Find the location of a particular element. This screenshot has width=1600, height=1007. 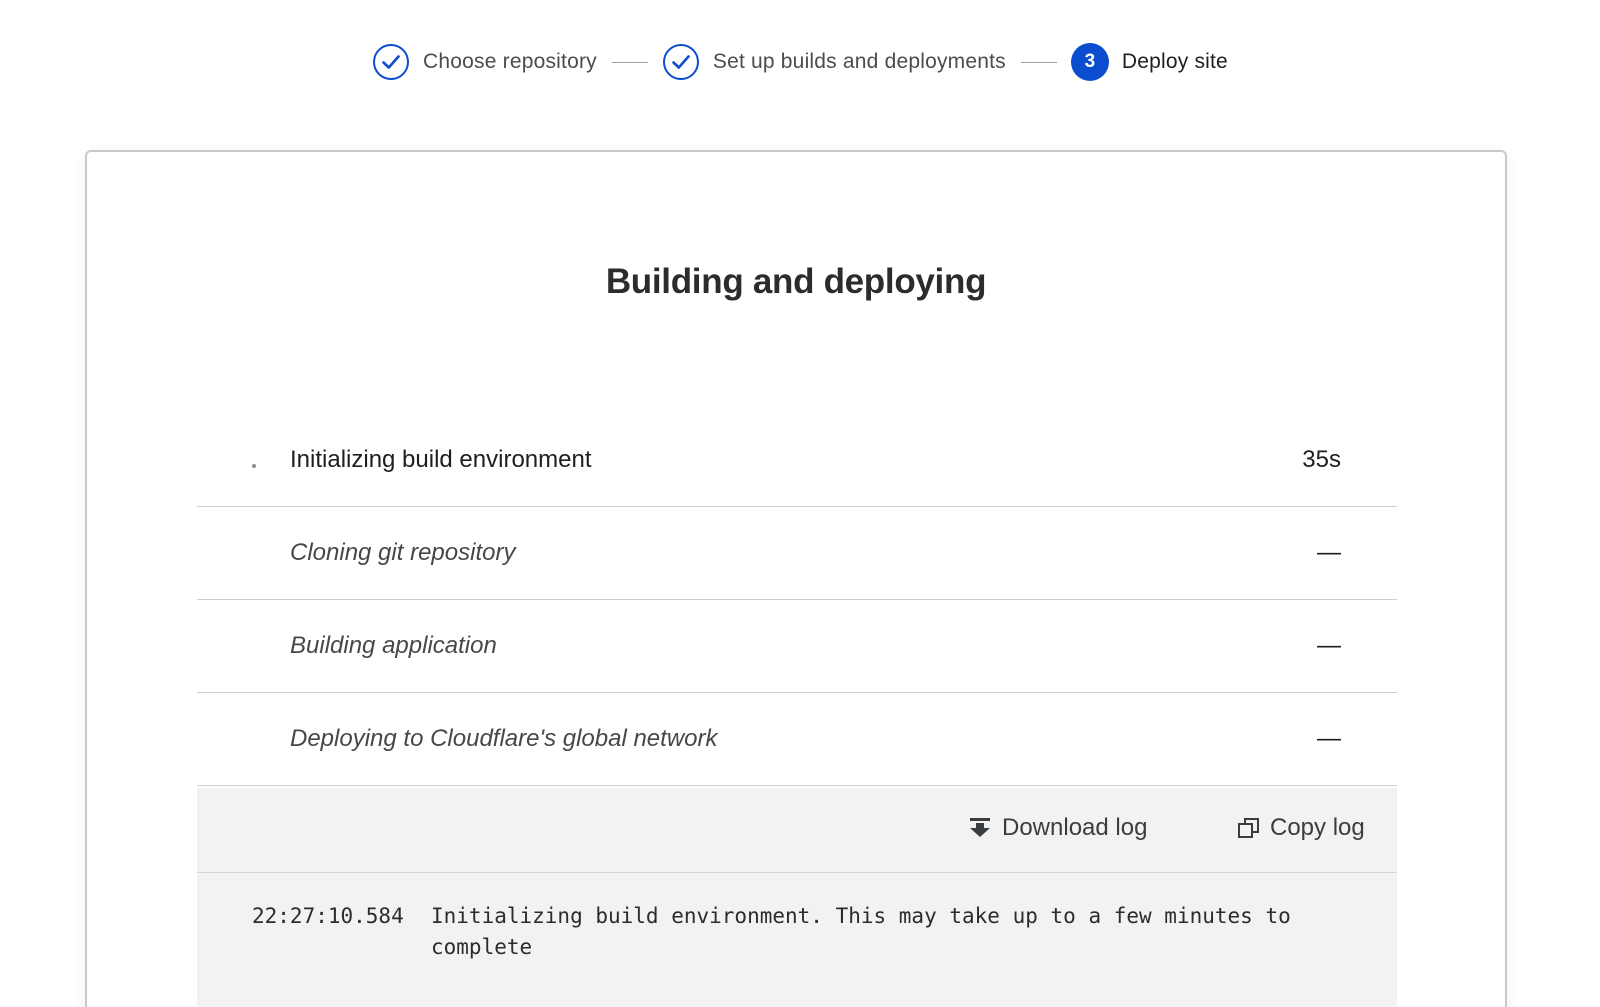

build-step-label: Deploying to Cloudflare's global network is located at coordinates (504, 738).